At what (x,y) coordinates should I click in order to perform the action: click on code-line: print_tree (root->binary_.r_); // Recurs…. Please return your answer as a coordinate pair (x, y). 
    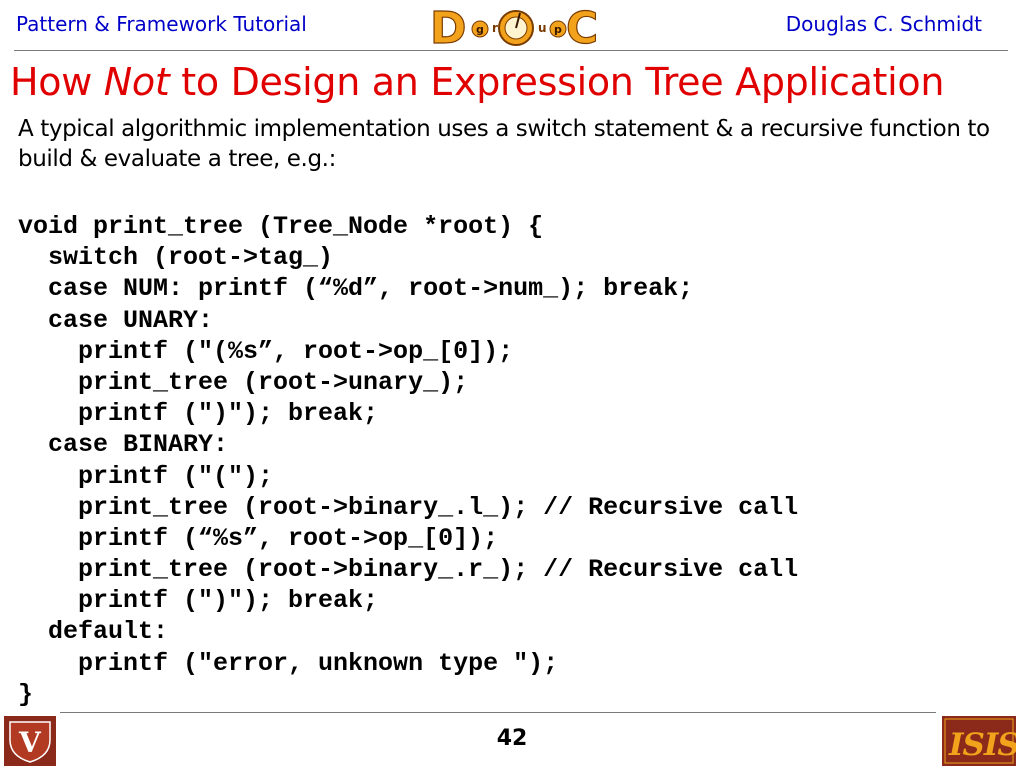
    Looking at the image, I should click on (408, 570).